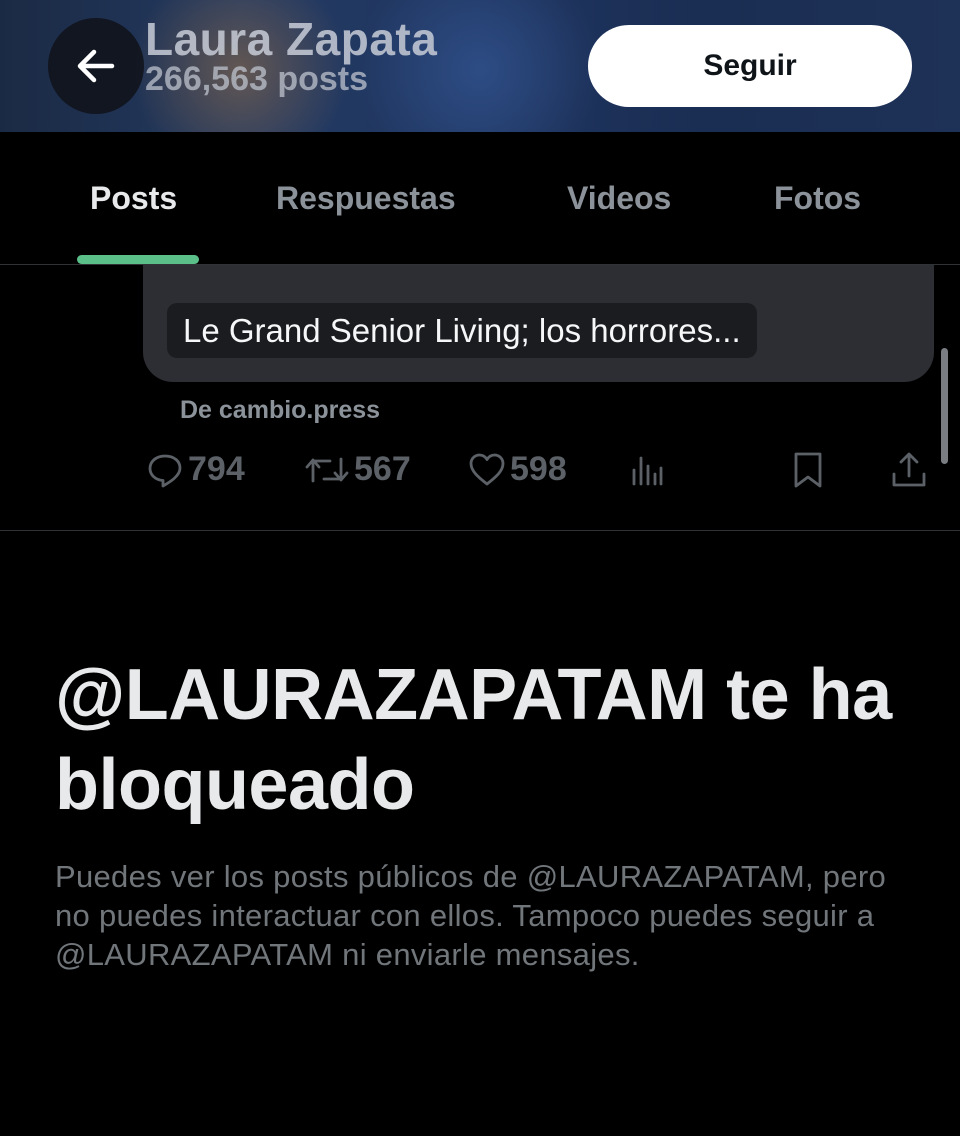  What do you see at coordinates (216, 469) in the screenshot?
I see `reply-count: 794` at bounding box center [216, 469].